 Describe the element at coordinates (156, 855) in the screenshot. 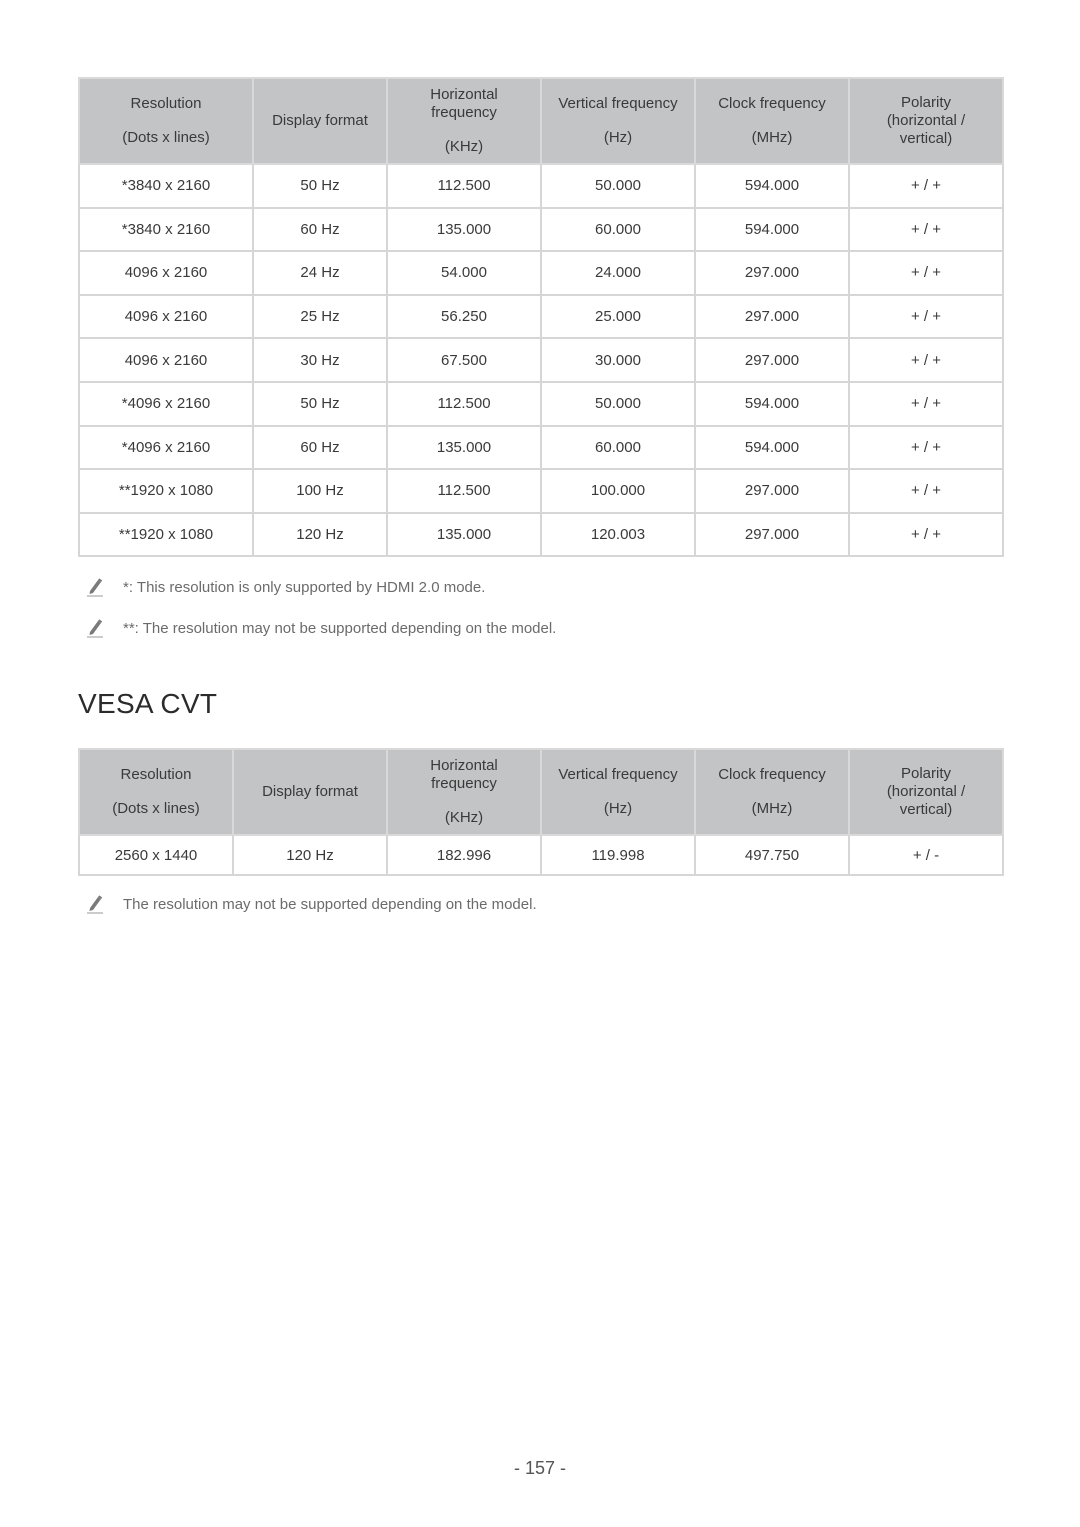

I see `cell-resolution: 2560 x 1440` at that location.